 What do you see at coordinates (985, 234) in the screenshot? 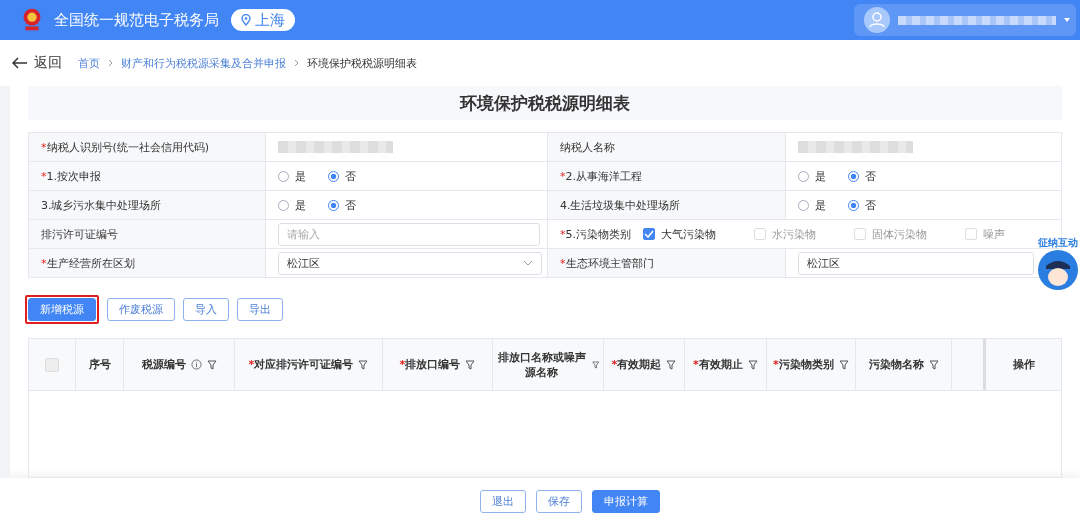
I see `checkbox-option: 噪声` at bounding box center [985, 234].